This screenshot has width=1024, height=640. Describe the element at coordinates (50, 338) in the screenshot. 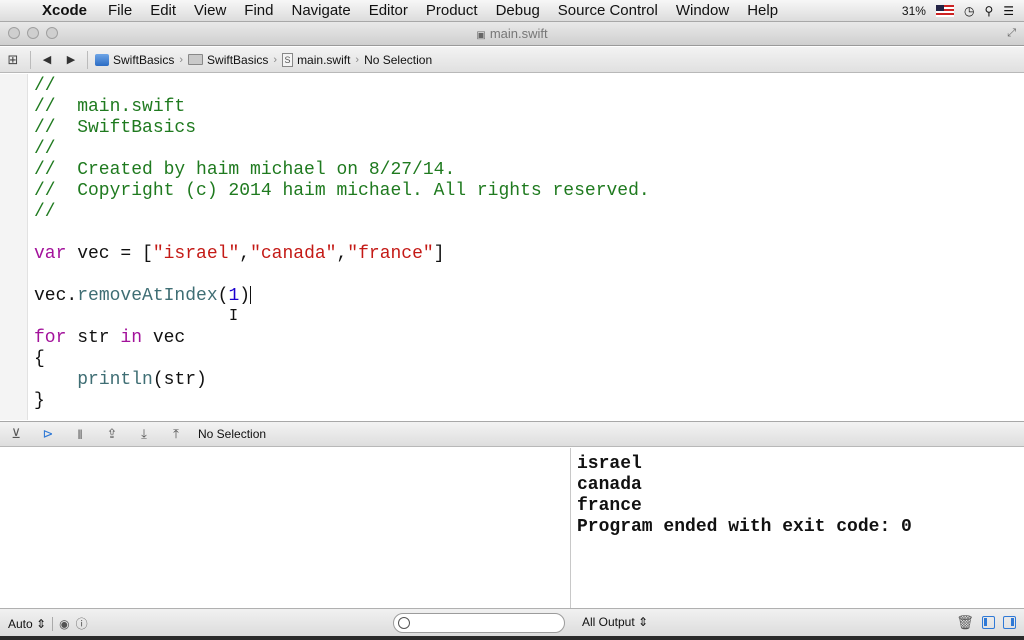

I see `keyword-for: for` at that location.